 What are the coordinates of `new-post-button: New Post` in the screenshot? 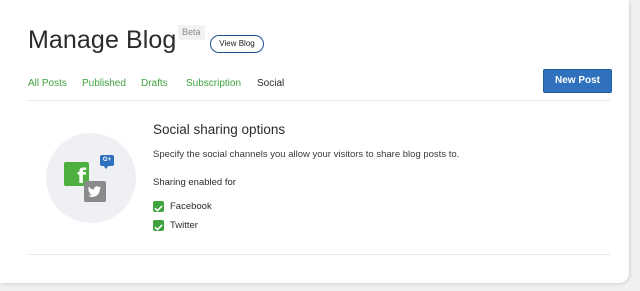 It's located at (577, 81).